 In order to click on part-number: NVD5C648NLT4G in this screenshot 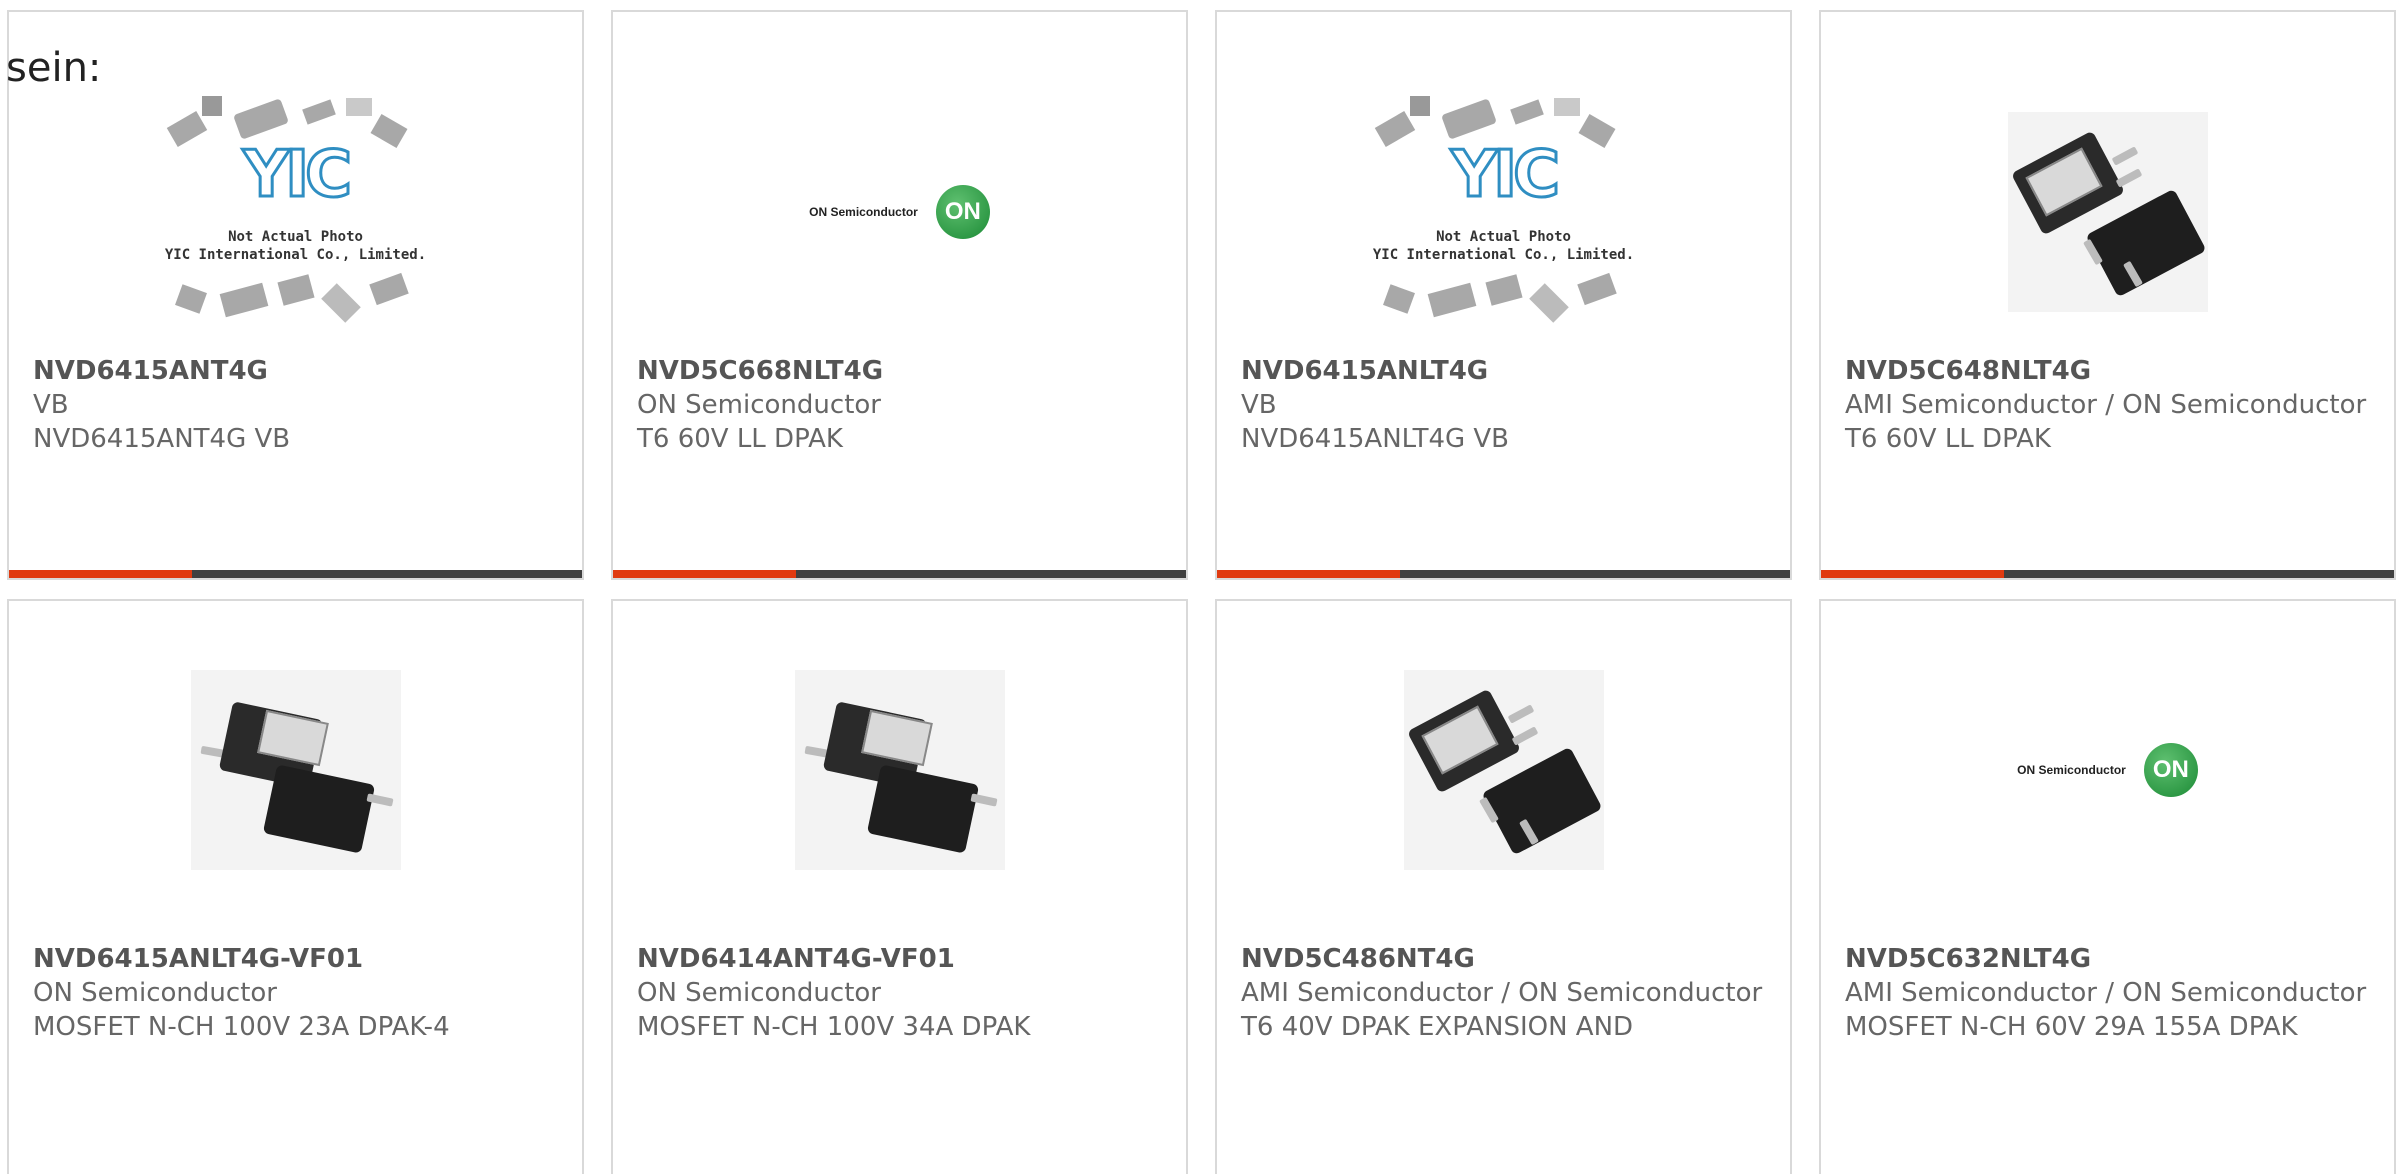, I will do `click(2107, 371)`.